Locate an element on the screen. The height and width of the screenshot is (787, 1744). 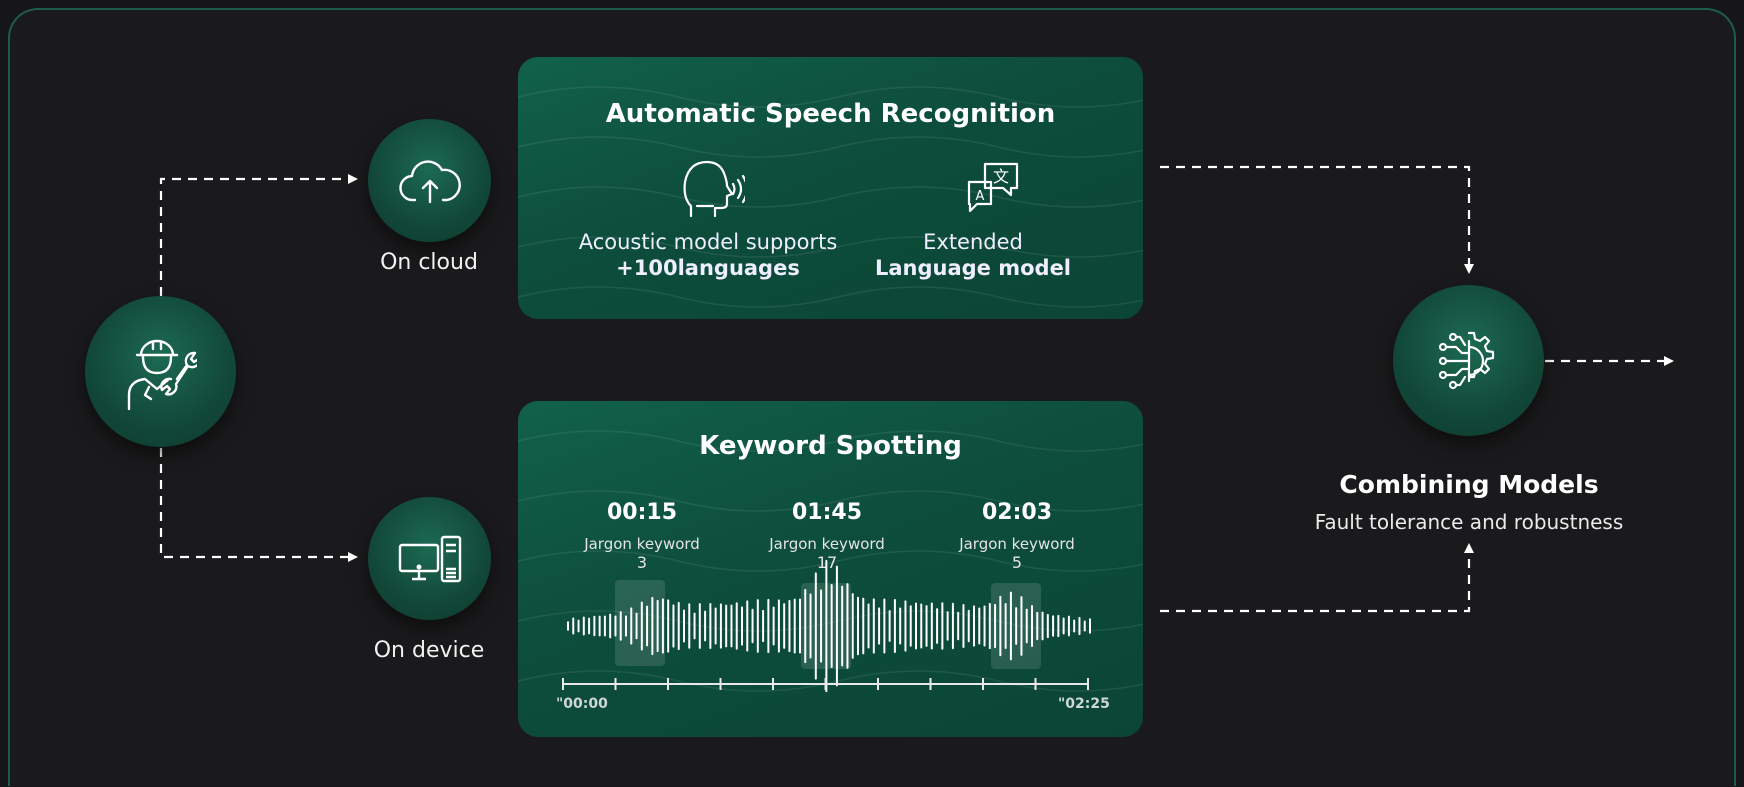
cloud-label: On cloud is located at coordinates (429, 262).